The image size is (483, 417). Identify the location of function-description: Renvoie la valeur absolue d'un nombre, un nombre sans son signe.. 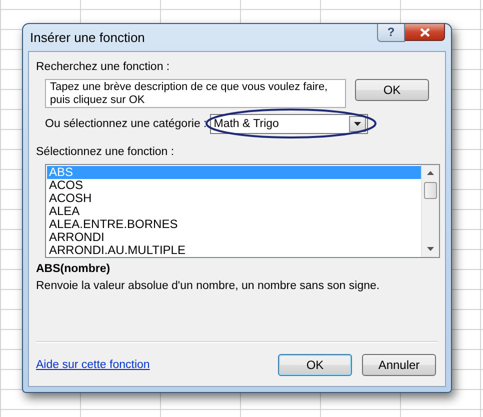
(208, 286).